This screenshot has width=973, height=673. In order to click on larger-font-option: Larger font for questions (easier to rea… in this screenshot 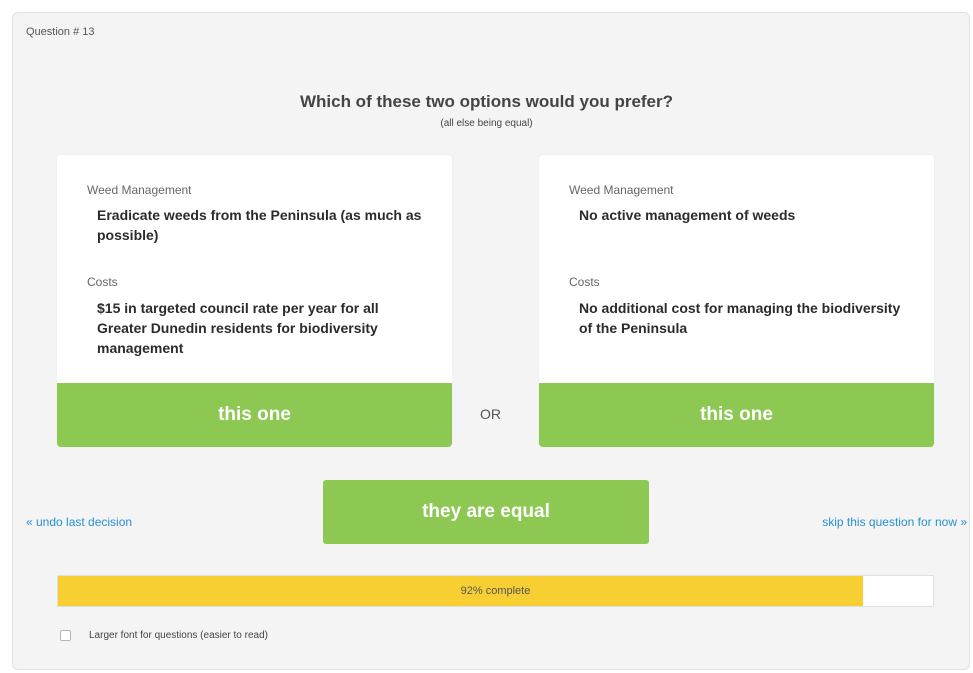, I will do `click(164, 635)`.